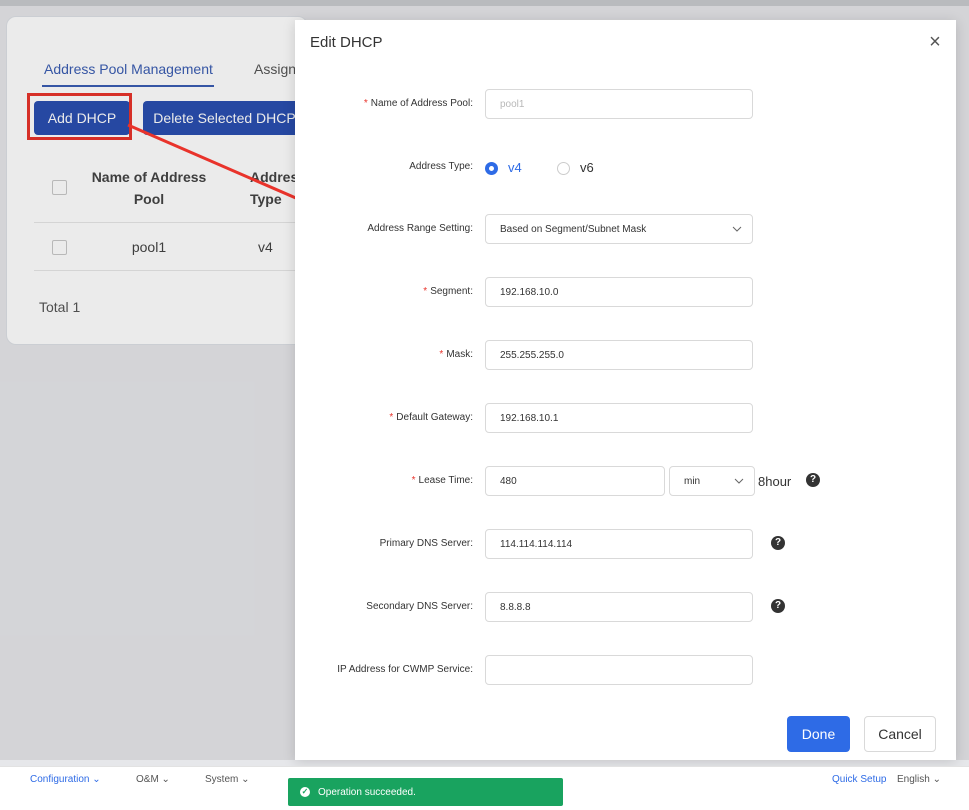 The width and height of the screenshot is (969, 810). I want to click on toast-message: Operation succeeded., so click(367, 792).